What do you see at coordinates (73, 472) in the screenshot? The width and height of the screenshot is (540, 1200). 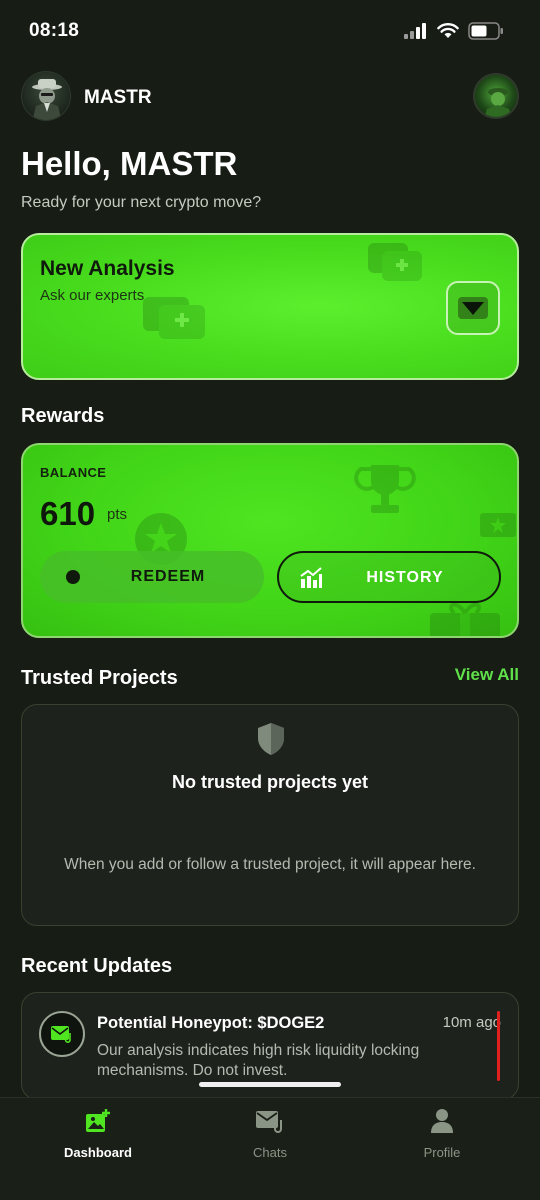 I see `balance-label: BALANCE` at bounding box center [73, 472].